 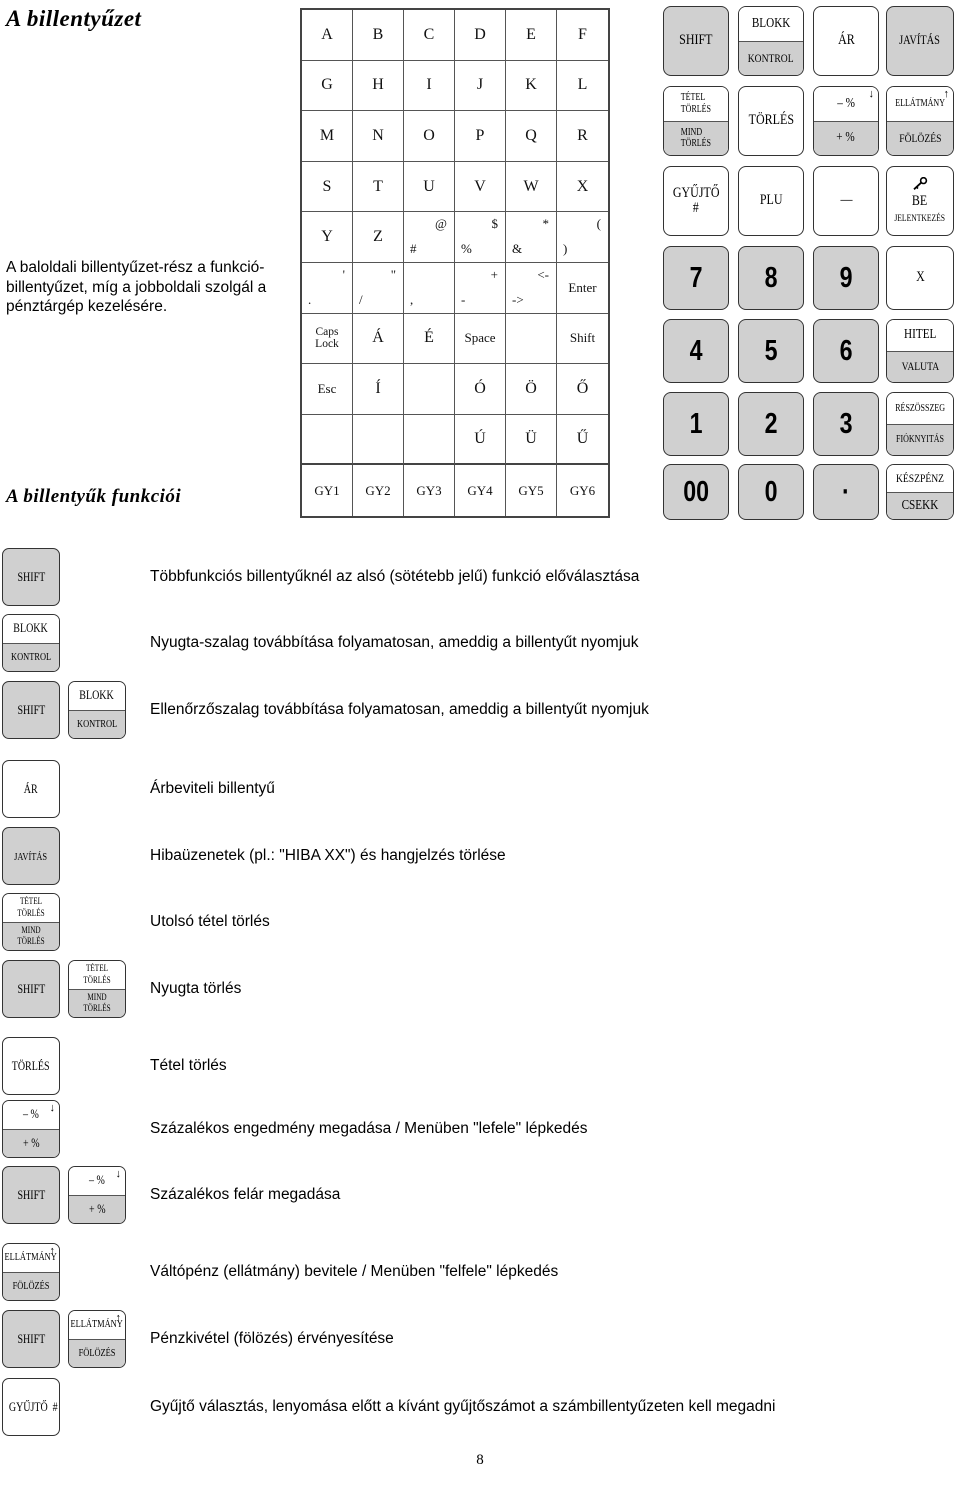 I want to click on char-key: * &, so click(x=531, y=237).